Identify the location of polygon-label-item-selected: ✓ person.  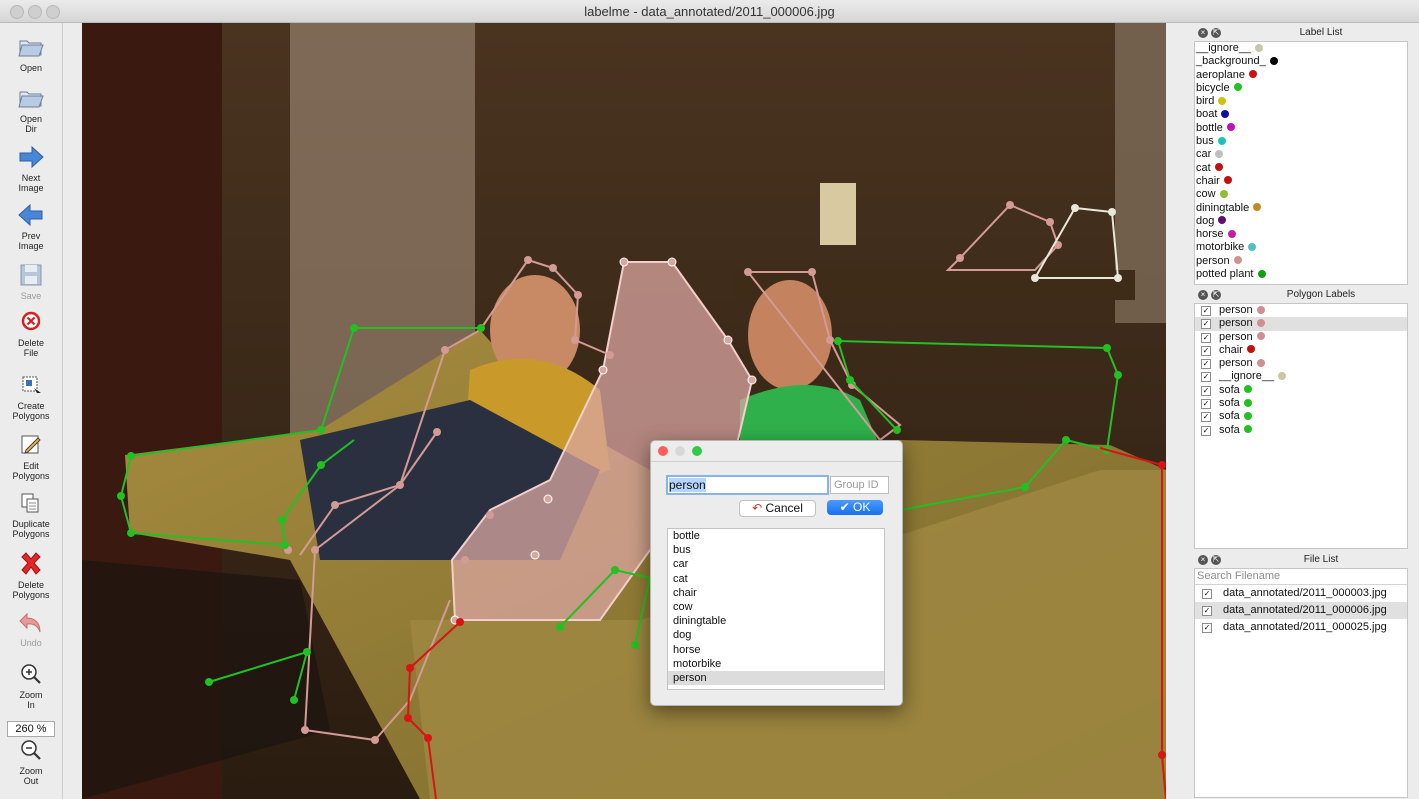
(1301, 324).